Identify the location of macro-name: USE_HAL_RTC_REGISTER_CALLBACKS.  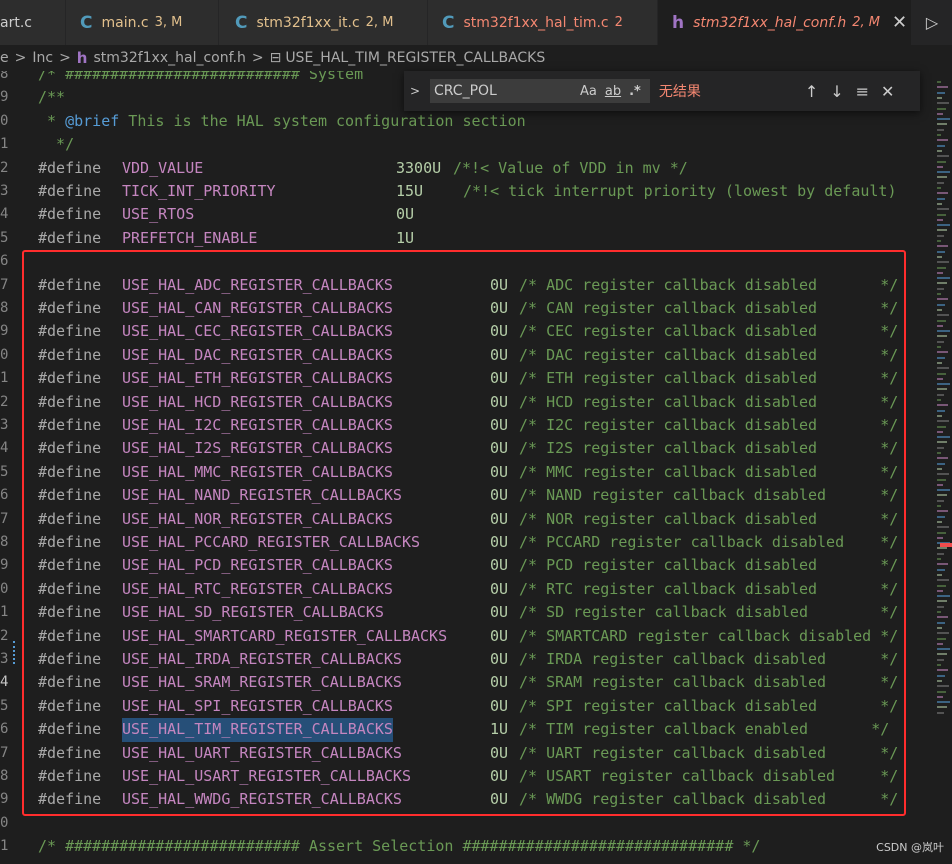
(257, 589).